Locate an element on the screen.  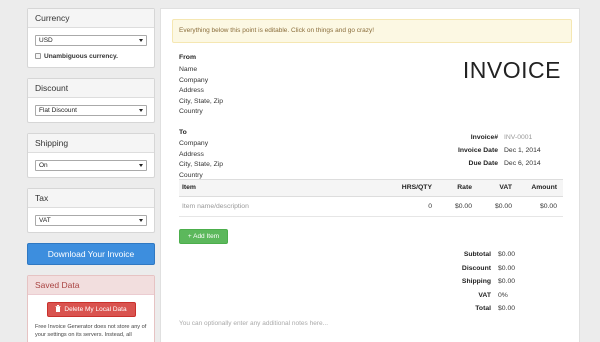
discount-value: $0.00 is located at coordinates (506, 269).